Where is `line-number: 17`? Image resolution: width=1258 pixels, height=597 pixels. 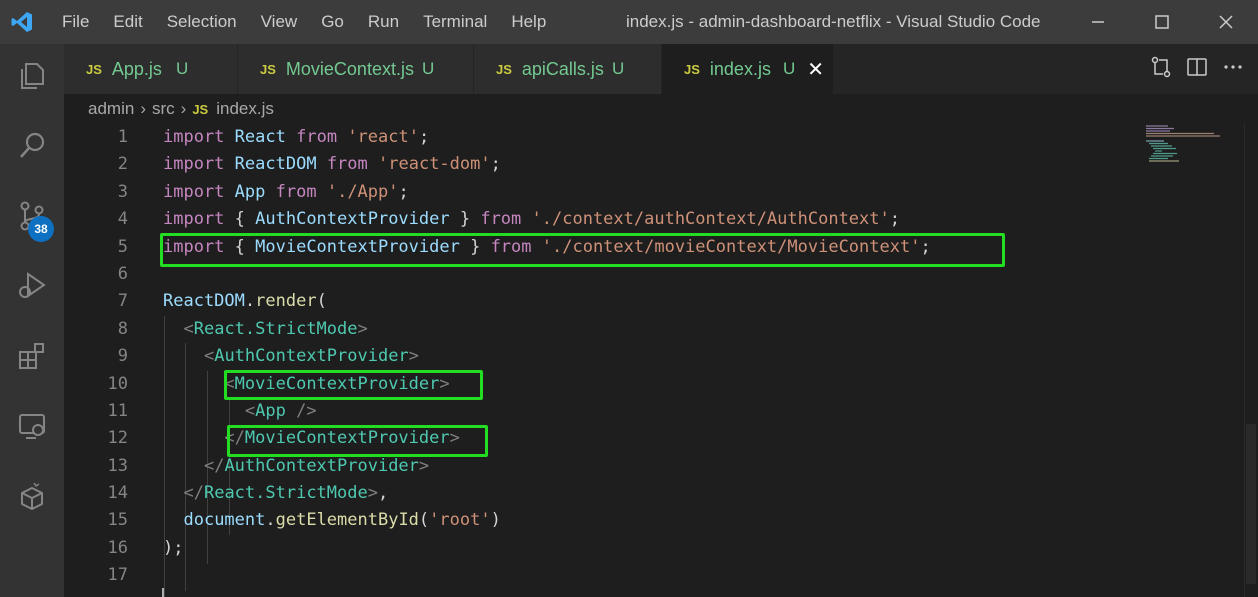
line-number: 17 is located at coordinates (117, 575).